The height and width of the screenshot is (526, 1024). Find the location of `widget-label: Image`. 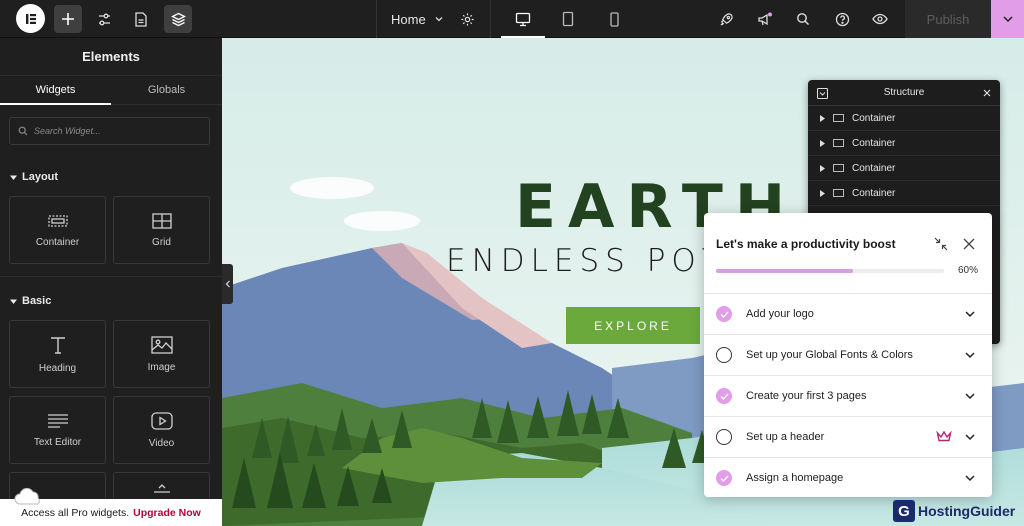

widget-label: Image is located at coordinates (161, 367).